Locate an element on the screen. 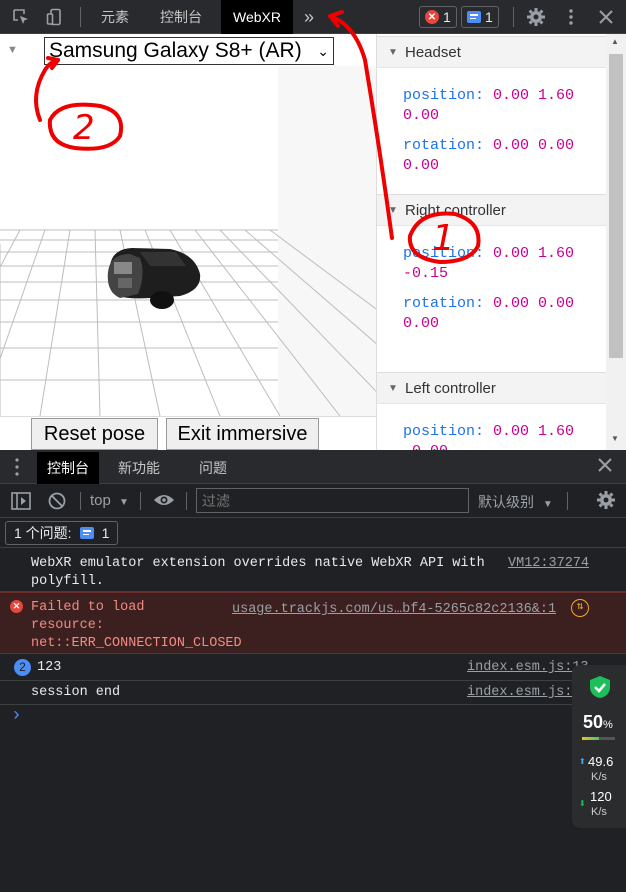 The image size is (626, 892). left-controller-position: position: 0.00 1.60 -0.00 is located at coordinates (489, 436).